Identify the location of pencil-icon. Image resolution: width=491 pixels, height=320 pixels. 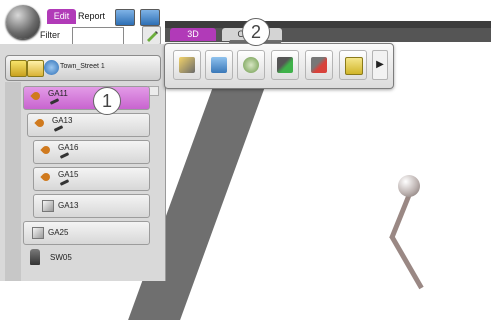
(187, 65).